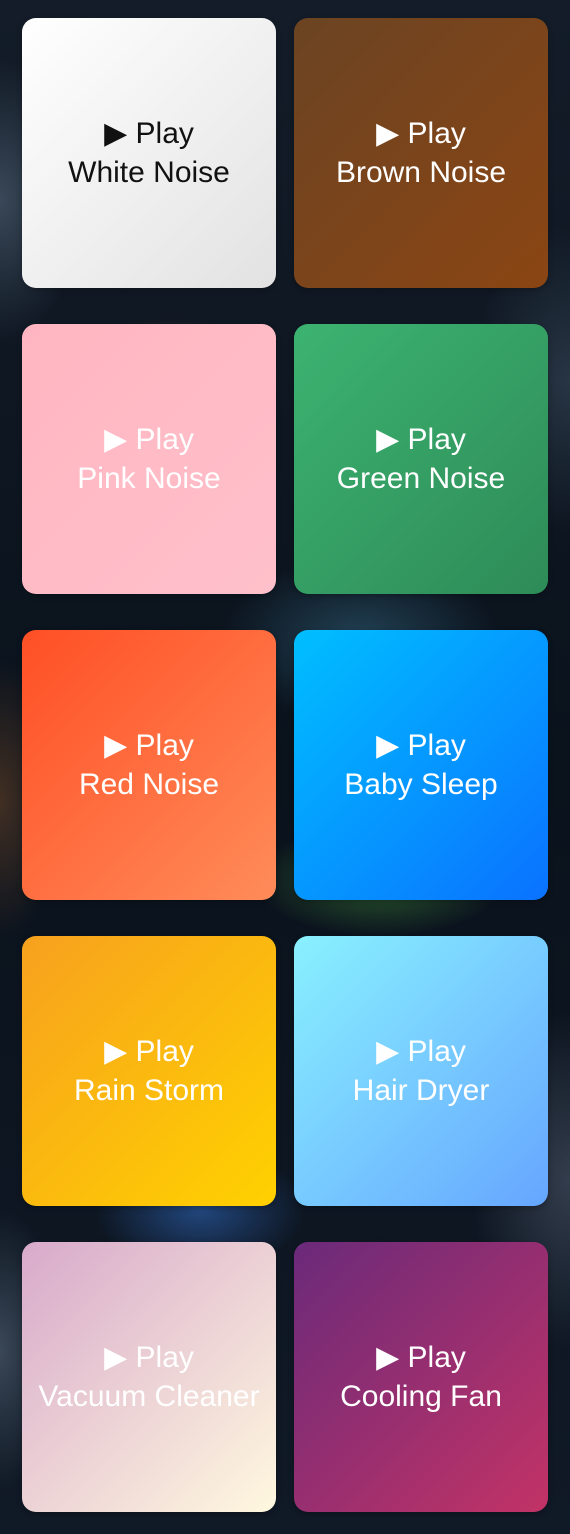  Describe the element at coordinates (149, 172) in the screenshot. I see `sound-name: White Noise` at that location.